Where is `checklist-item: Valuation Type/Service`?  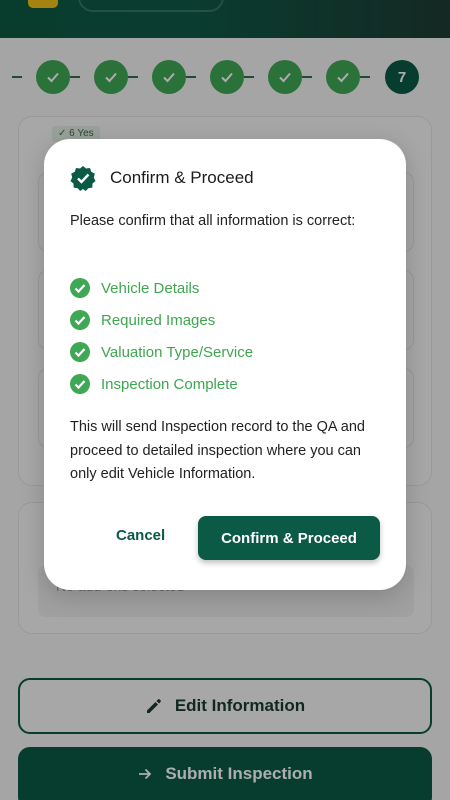 checklist-item: Valuation Type/Service is located at coordinates (161, 352).